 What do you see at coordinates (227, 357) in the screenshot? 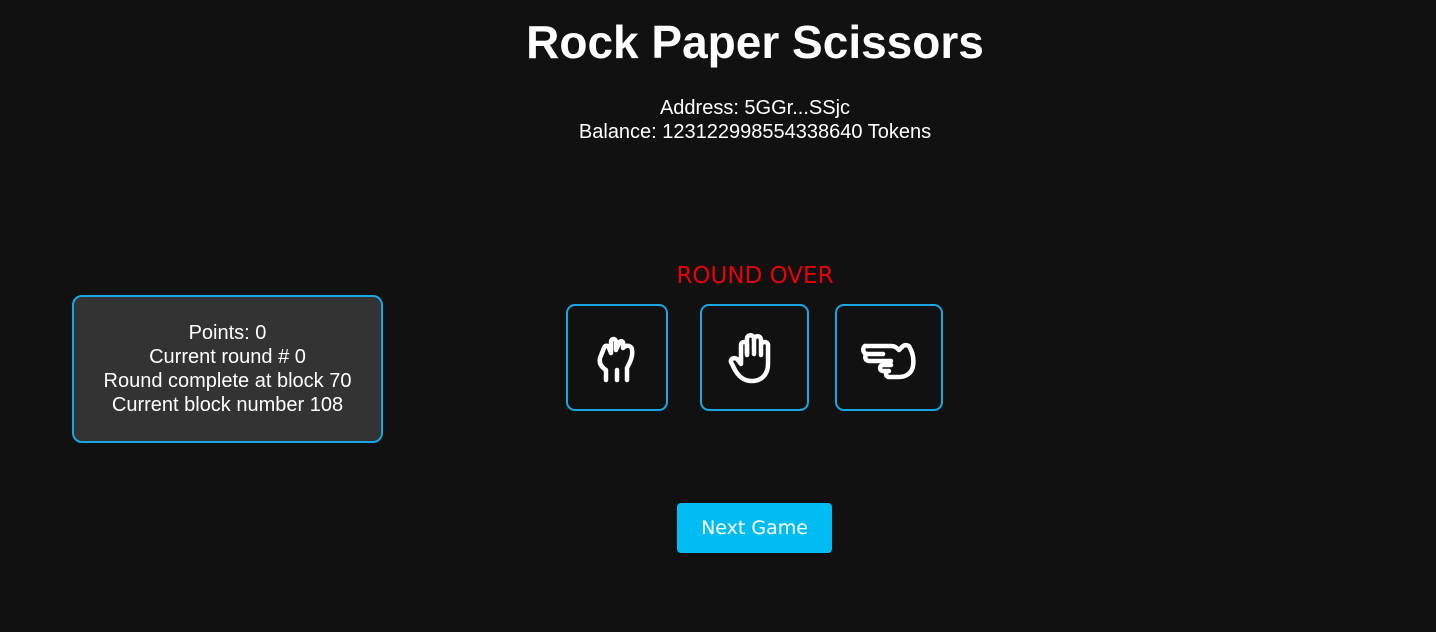
I see `current-round-text: Current round # 0` at bounding box center [227, 357].